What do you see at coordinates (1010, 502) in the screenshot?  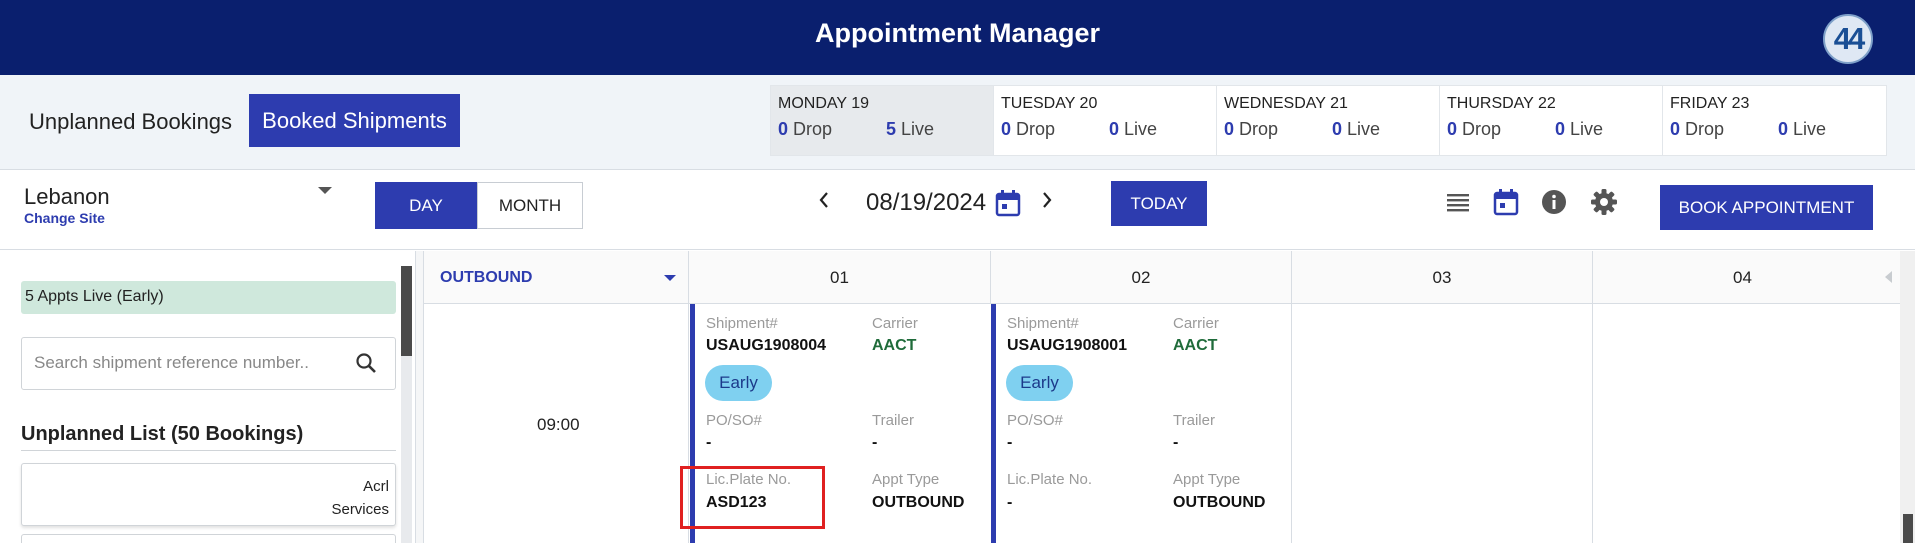 I see `plate-value: -` at bounding box center [1010, 502].